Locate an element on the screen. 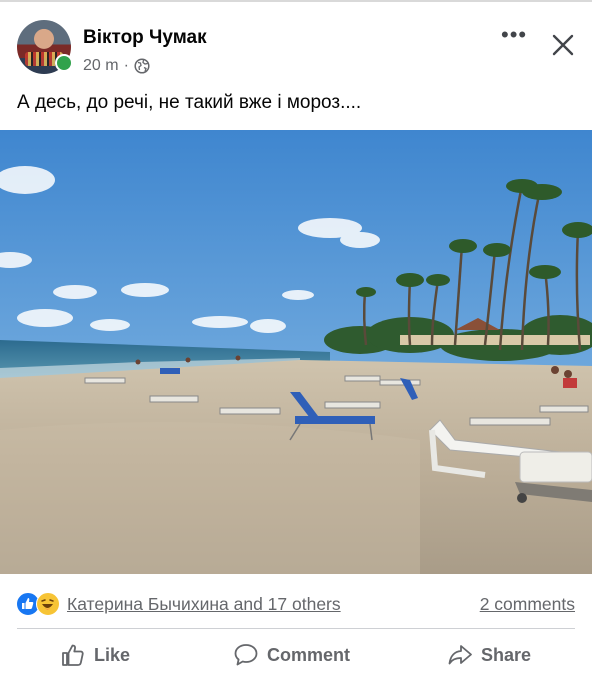 The height and width of the screenshot is (680, 592). haha-reaction-icon is located at coordinates (48, 604).